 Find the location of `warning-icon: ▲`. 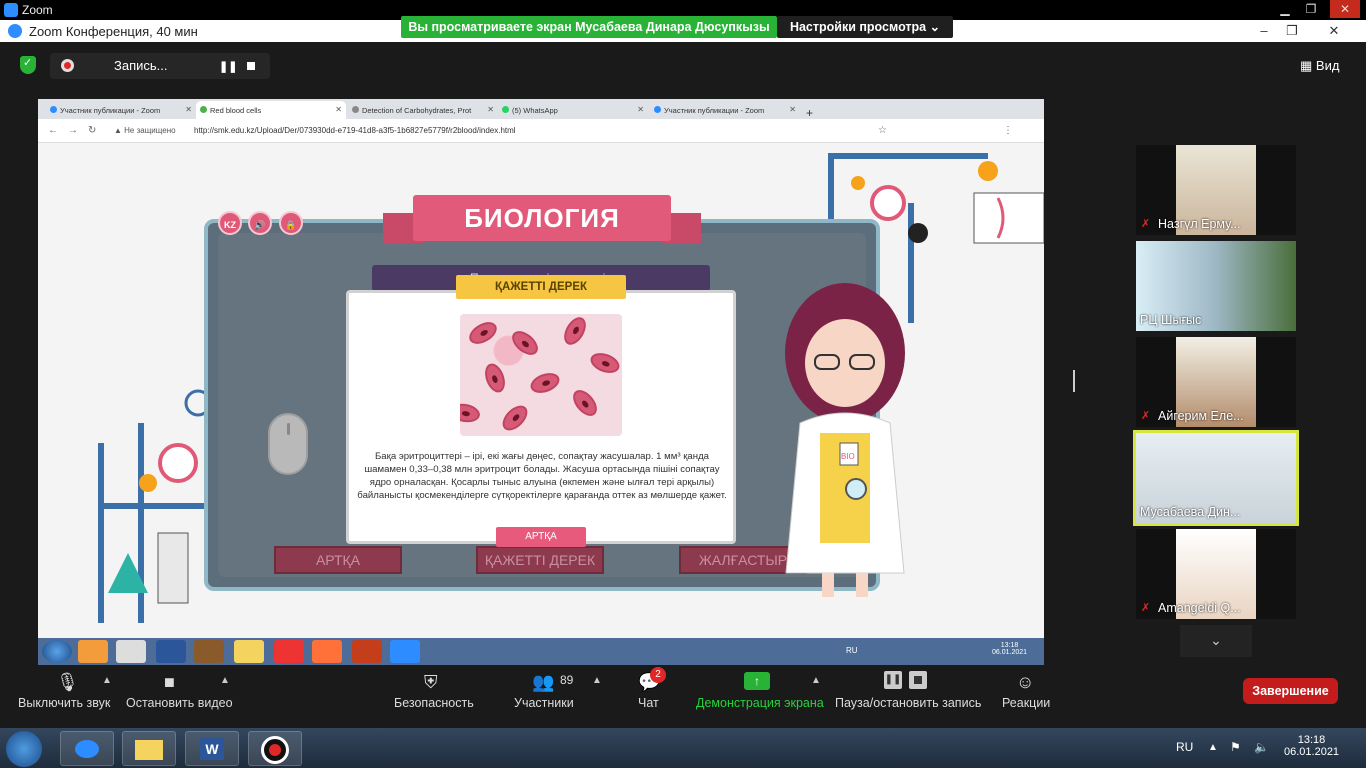

warning-icon: ▲ is located at coordinates (119, 130).